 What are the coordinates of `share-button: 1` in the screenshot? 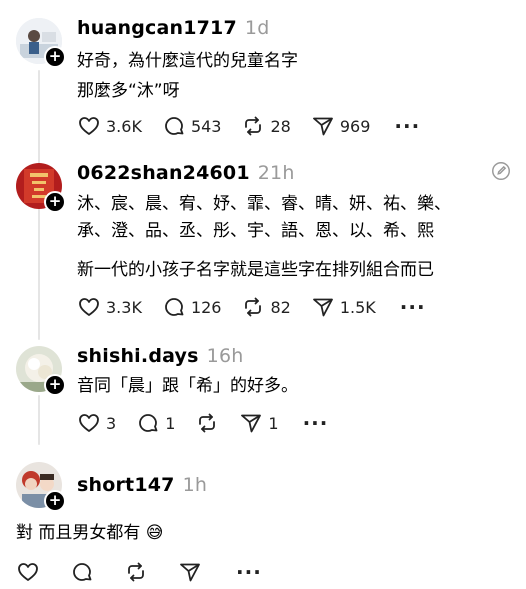 It's located at (259, 423).